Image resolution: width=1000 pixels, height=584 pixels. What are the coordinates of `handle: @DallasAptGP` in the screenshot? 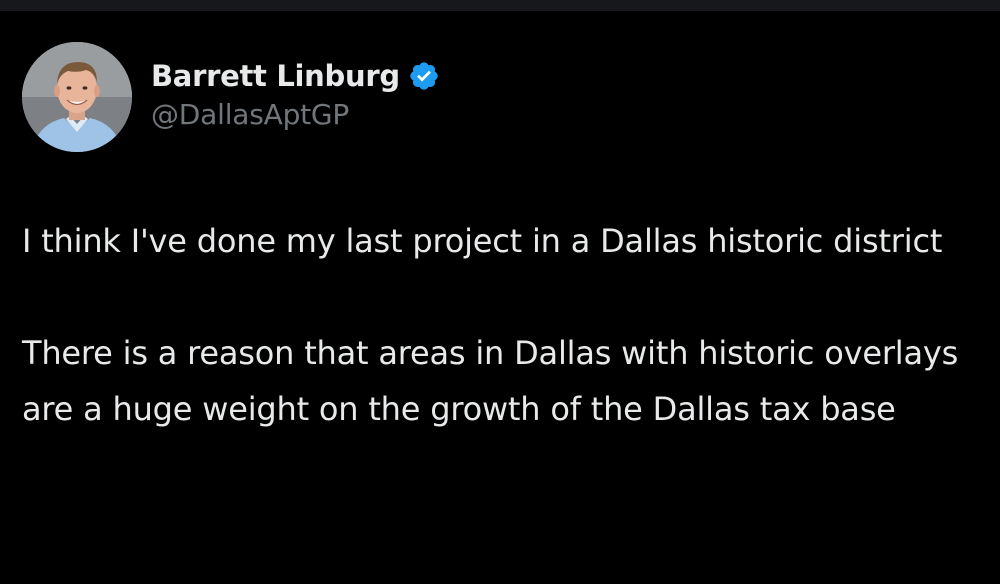 It's located at (295, 114).